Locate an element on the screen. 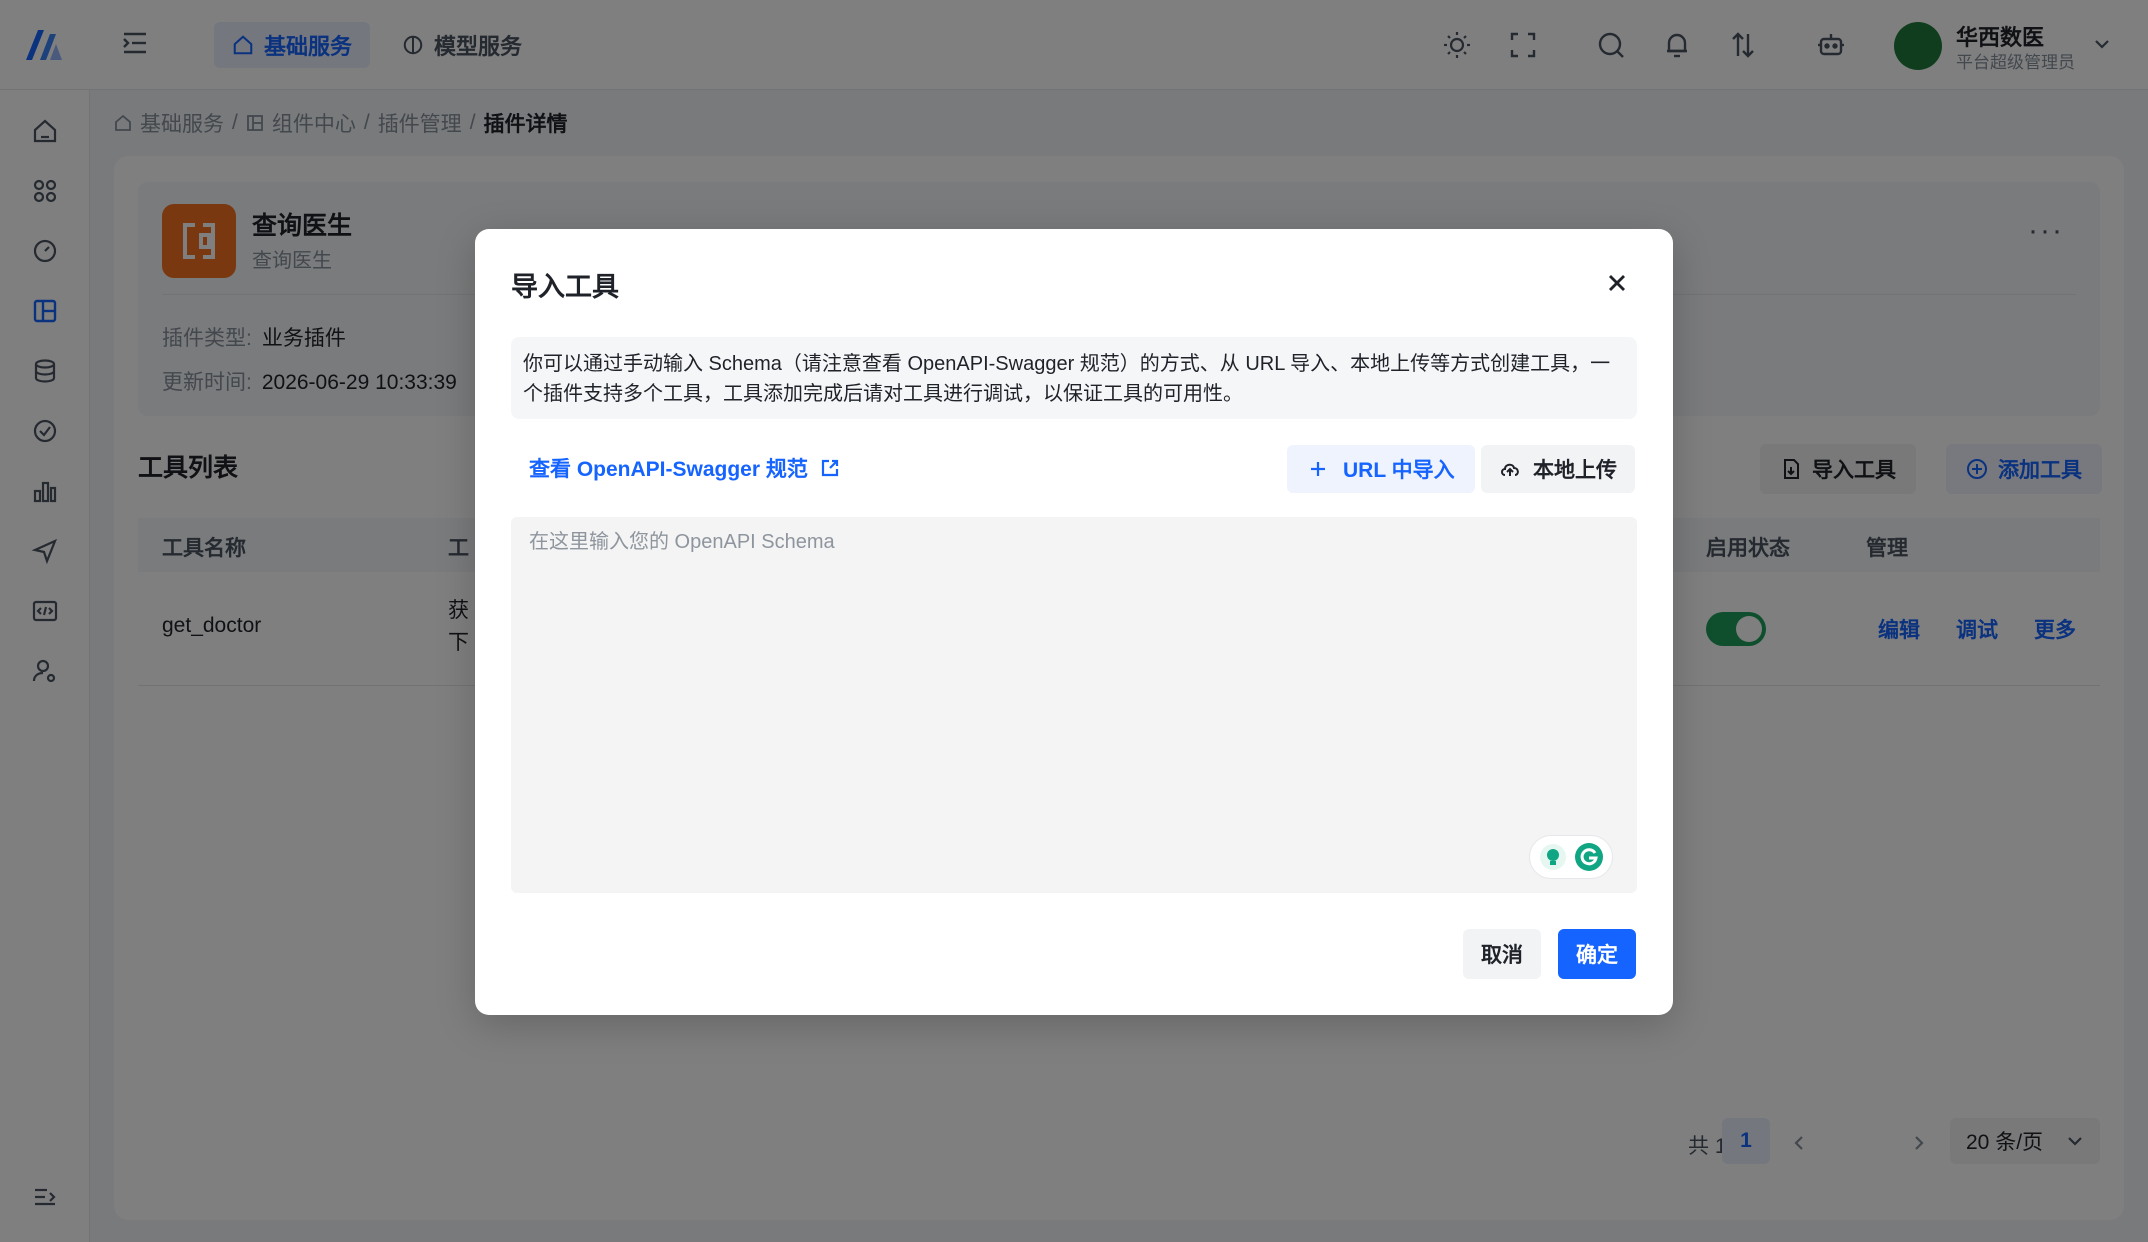 The height and width of the screenshot is (1242, 2148). cancel-button: 取消 is located at coordinates (1502, 954).